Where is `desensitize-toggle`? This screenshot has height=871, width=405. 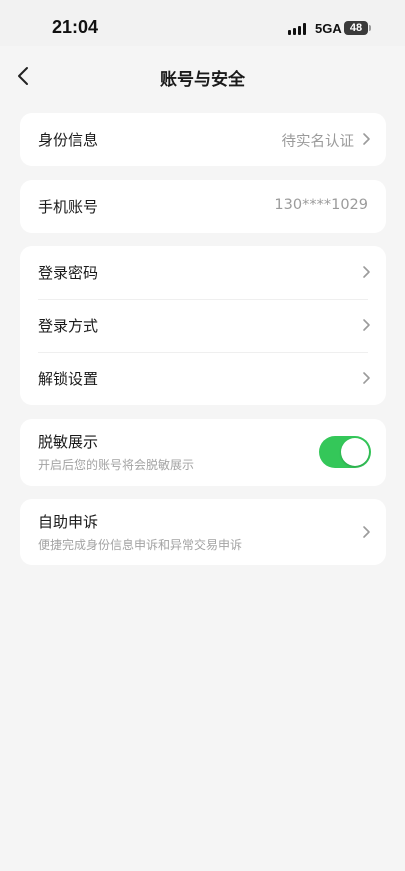 desensitize-toggle is located at coordinates (345, 452).